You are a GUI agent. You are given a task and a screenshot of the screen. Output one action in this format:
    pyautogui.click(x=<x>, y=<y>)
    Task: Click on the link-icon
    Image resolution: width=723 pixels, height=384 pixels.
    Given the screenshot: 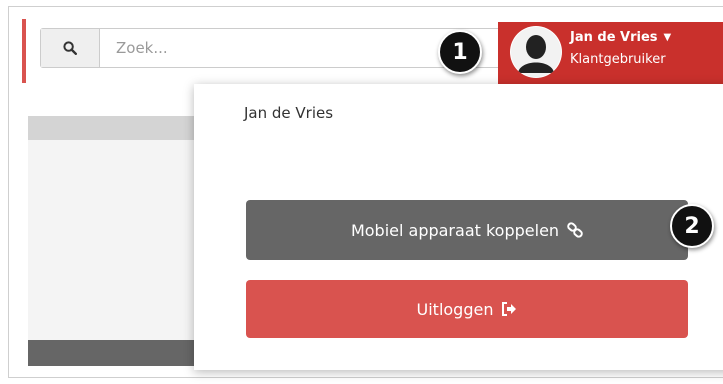 What is the action you would take?
    pyautogui.click(x=575, y=230)
    